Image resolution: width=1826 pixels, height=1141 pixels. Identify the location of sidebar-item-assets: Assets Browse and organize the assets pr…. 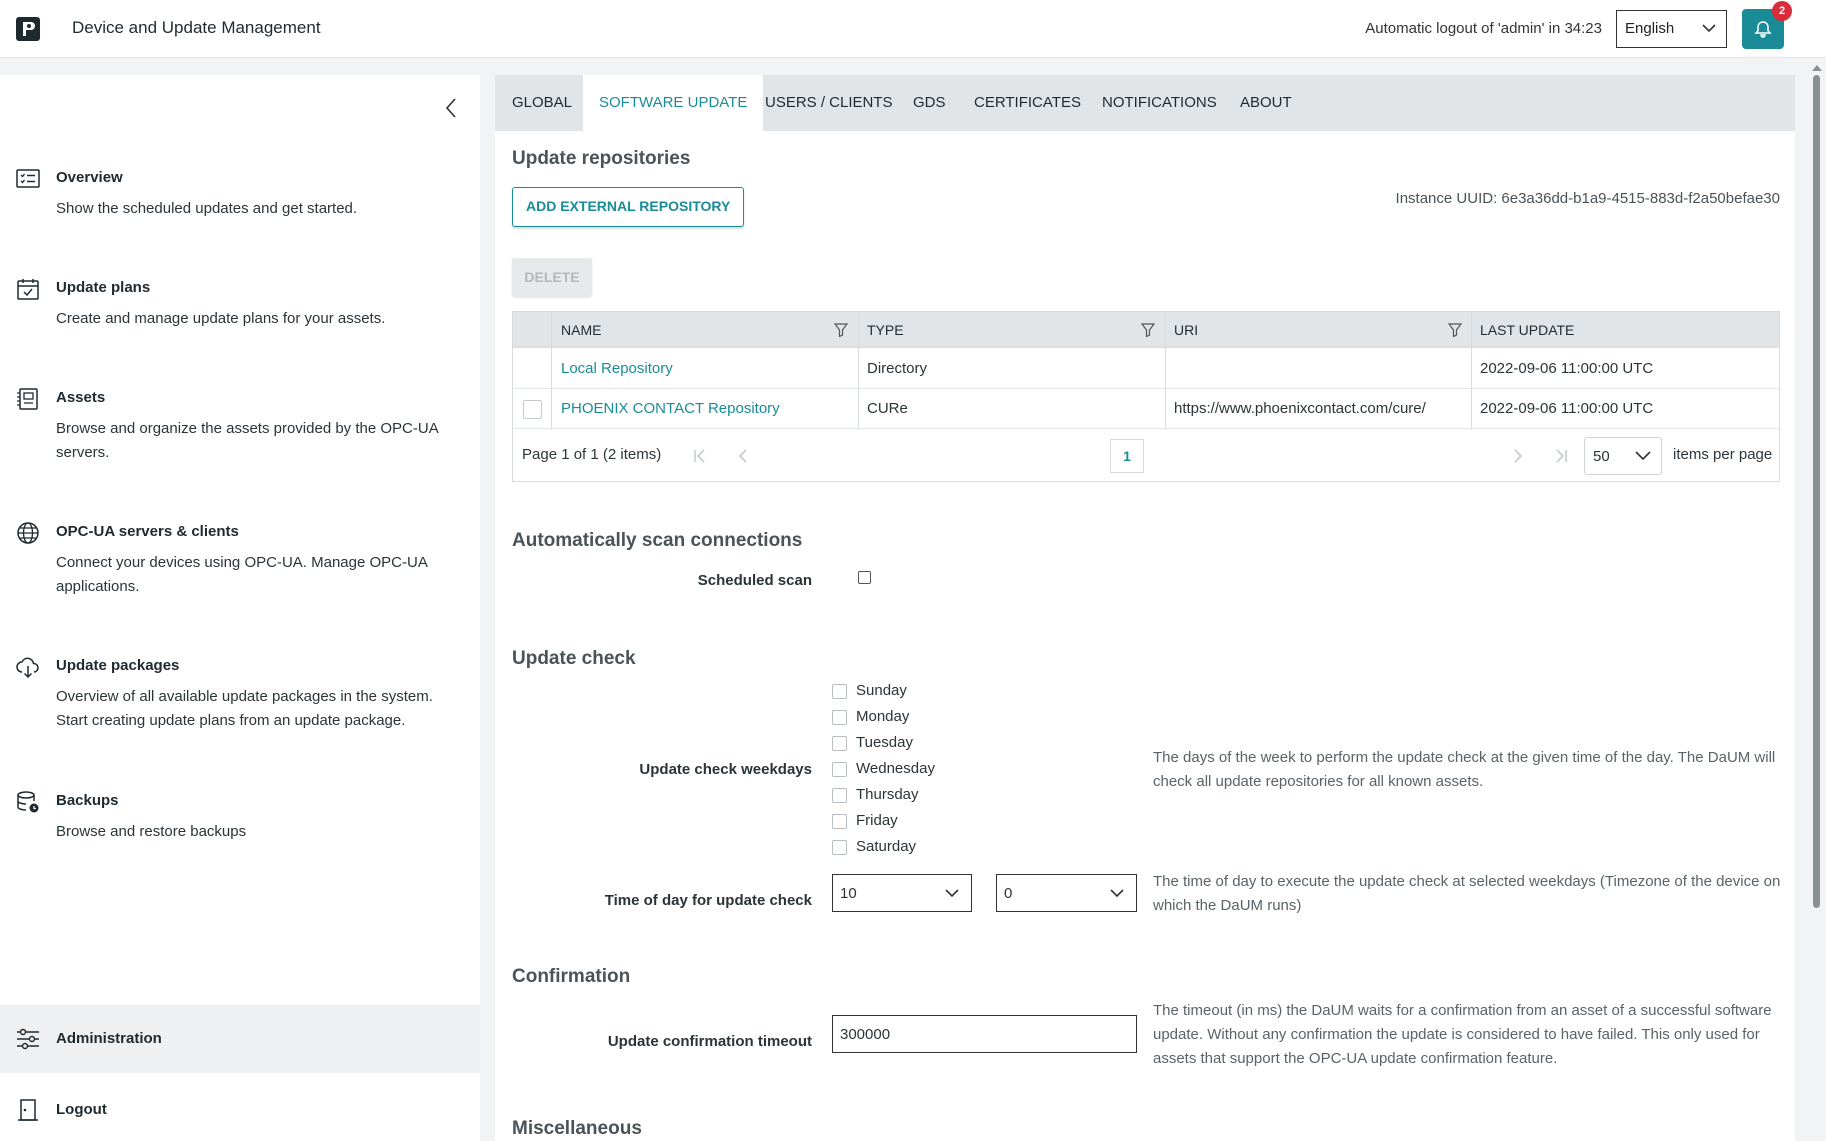
(240, 432).